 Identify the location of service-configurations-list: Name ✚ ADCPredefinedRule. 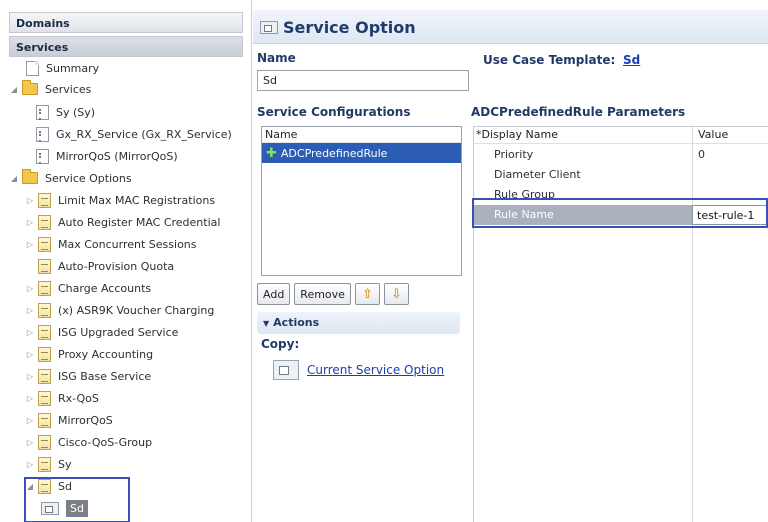
(361, 201).